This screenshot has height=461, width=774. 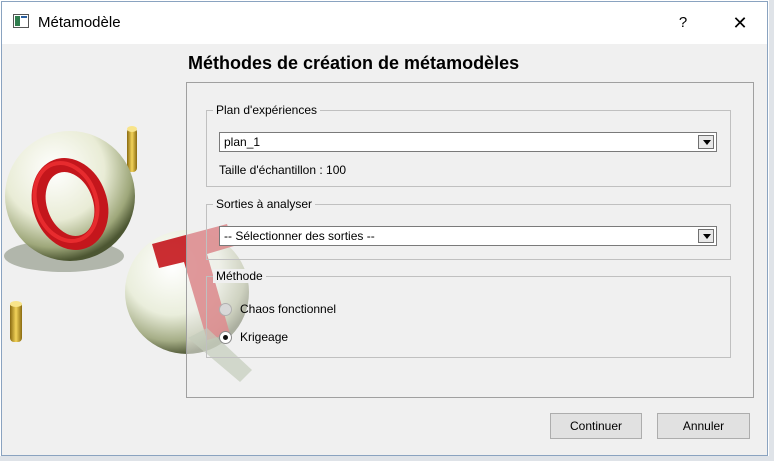 I want to click on radio-selected-dot, so click(x=225, y=337).